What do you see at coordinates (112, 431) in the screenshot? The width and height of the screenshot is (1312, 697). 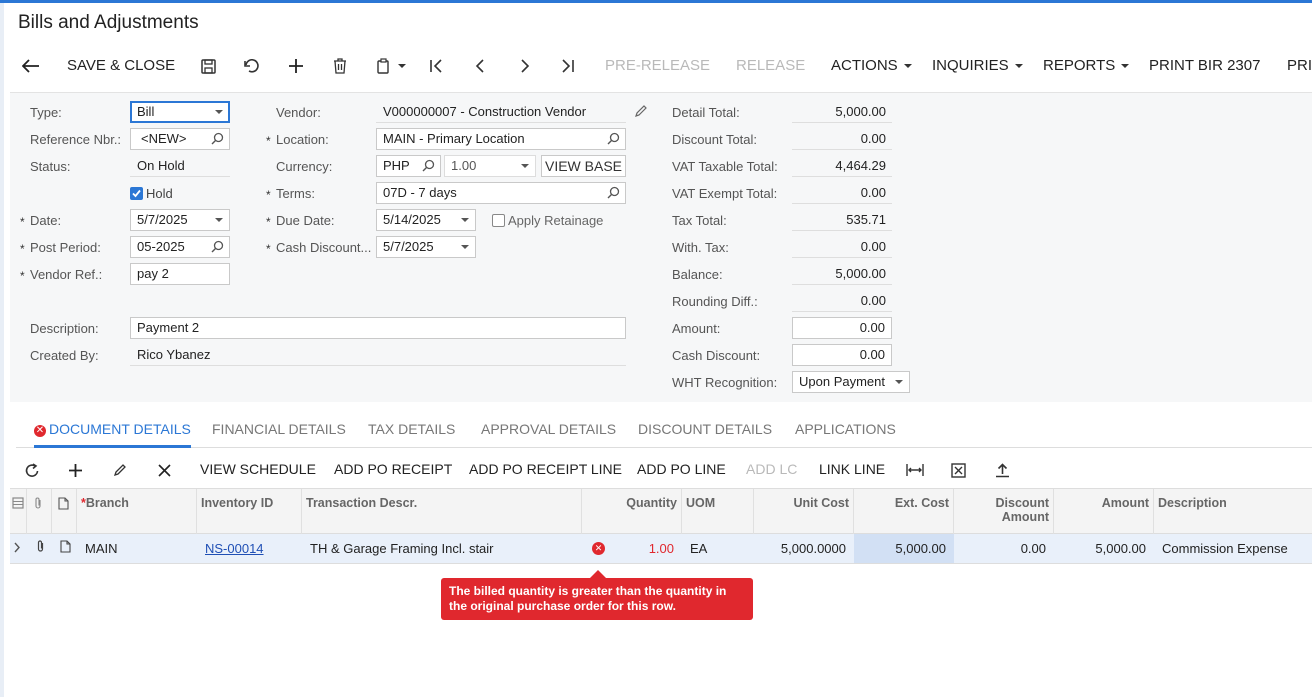 I see `tab-document-details: ✕ DOCUMENT DETAILS` at bounding box center [112, 431].